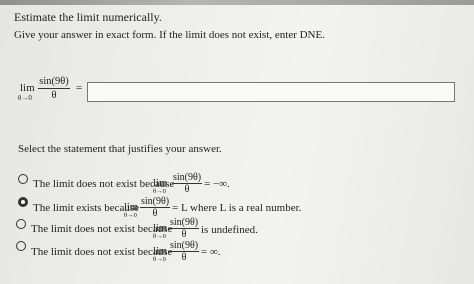 The image size is (474, 284). Describe the element at coordinates (159, 191) in the screenshot. I see `option-1-lim-sub: θ→0` at that location.